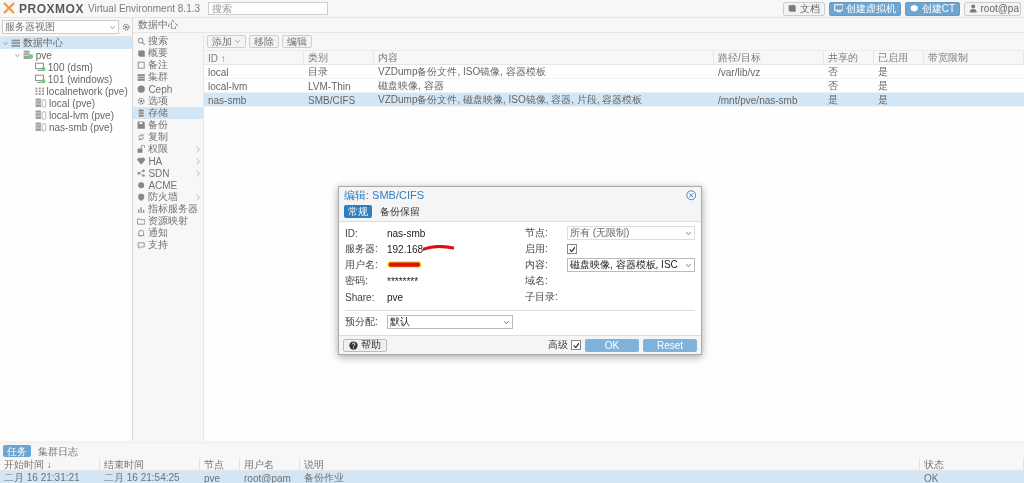 The height and width of the screenshot is (483, 1024). What do you see at coordinates (631, 265) in the screenshot?
I see `select-field: 磁盘映像, 容器模板, ISC` at bounding box center [631, 265].